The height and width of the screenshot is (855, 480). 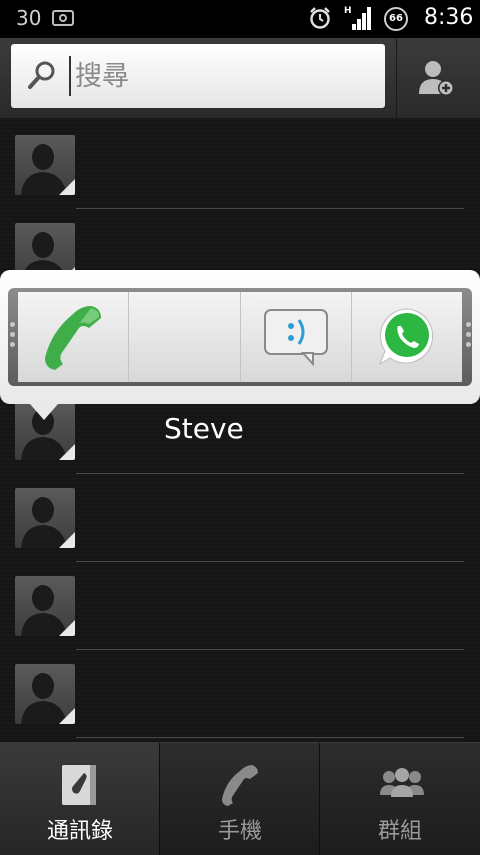 I want to click on camera-icon, so click(x=63, y=18).